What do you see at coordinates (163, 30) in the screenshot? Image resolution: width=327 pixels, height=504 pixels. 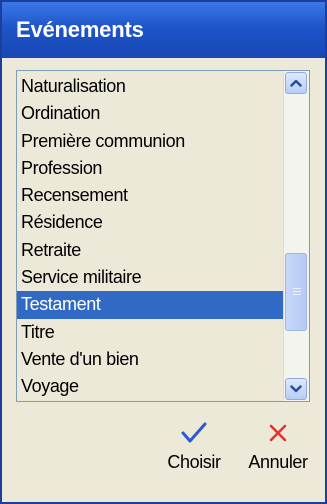 I see `window-title: Evénements` at bounding box center [163, 30].